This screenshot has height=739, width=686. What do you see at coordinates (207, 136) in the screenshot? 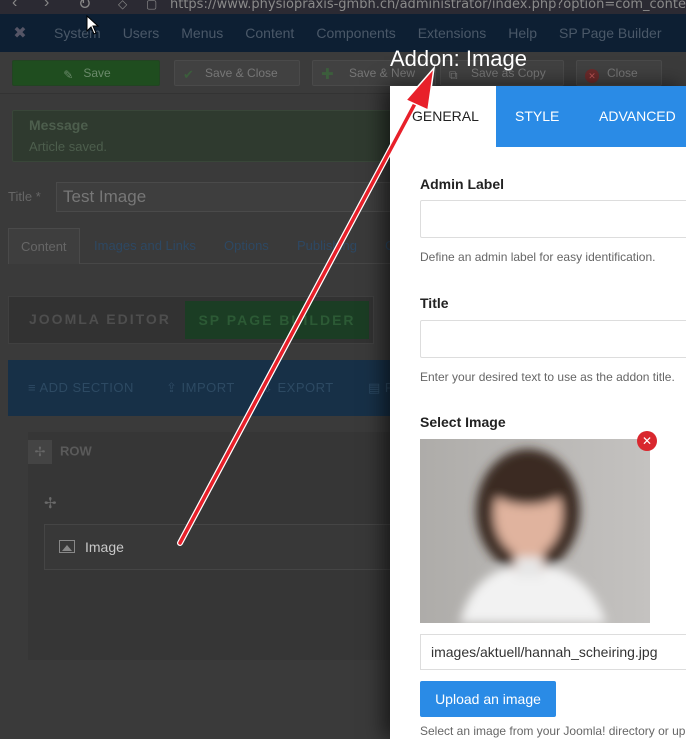
I see `system-message: Message Article saved.` at bounding box center [207, 136].